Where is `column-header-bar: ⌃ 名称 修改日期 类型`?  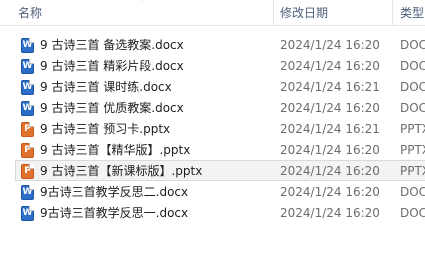 column-header-bar: ⌃ 名称 修改日期 类型 is located at coordinates (212, 13).